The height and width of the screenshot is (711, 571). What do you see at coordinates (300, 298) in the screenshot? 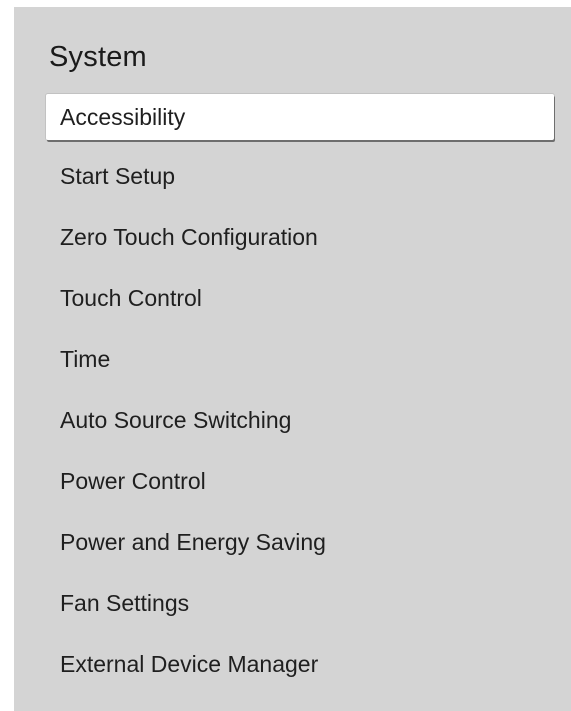
I see `menu-item-touch-control: Touch Control` at bounding box center [300, 298].